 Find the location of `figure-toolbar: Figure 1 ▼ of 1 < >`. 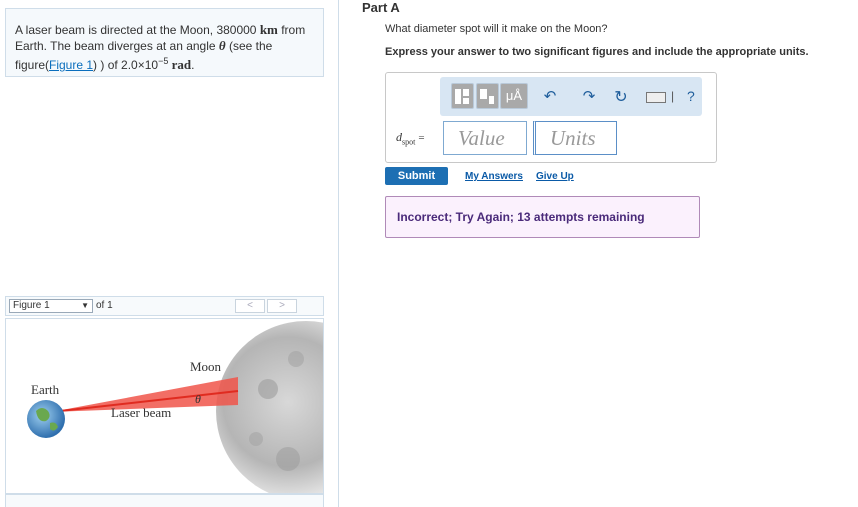

figure-toolbar: Figure 1 ▼ of 1 < > is located at coordinates (164, 306).